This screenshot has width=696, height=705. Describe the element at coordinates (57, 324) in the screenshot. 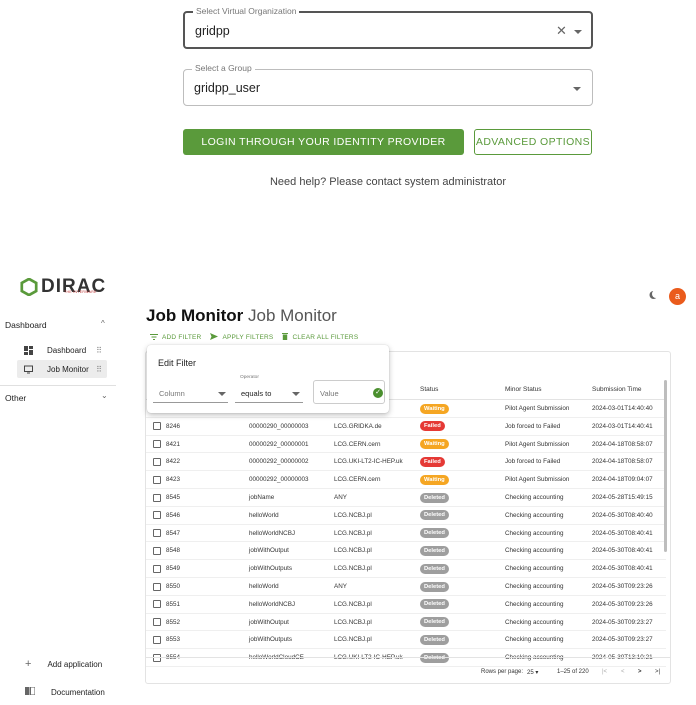

I see `sidebar-group-dashboard: Dashboard ^` at that location.